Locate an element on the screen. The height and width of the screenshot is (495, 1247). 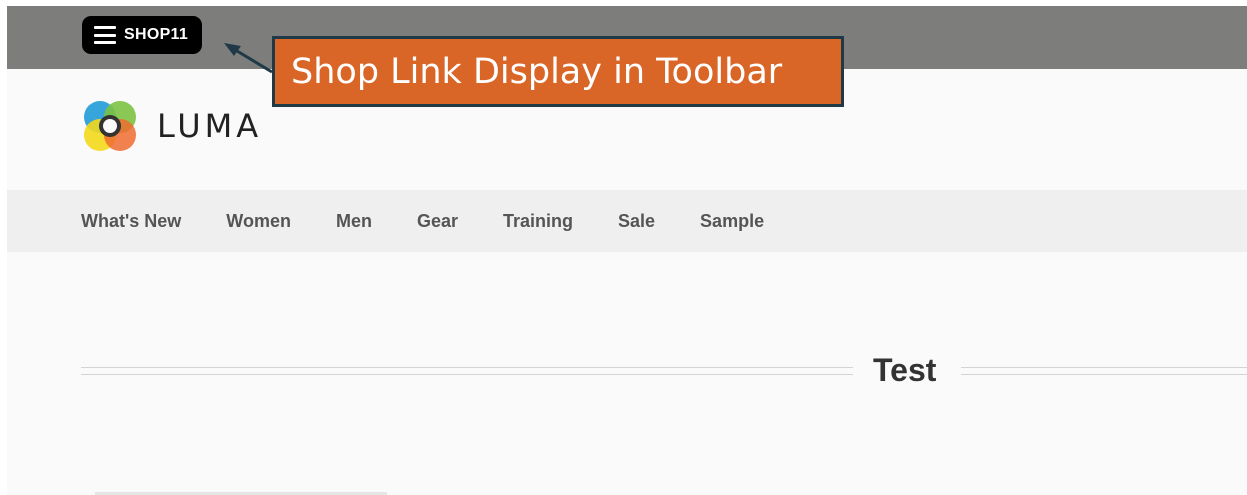
heading-divider-right is located at coordinates (1104, 371).